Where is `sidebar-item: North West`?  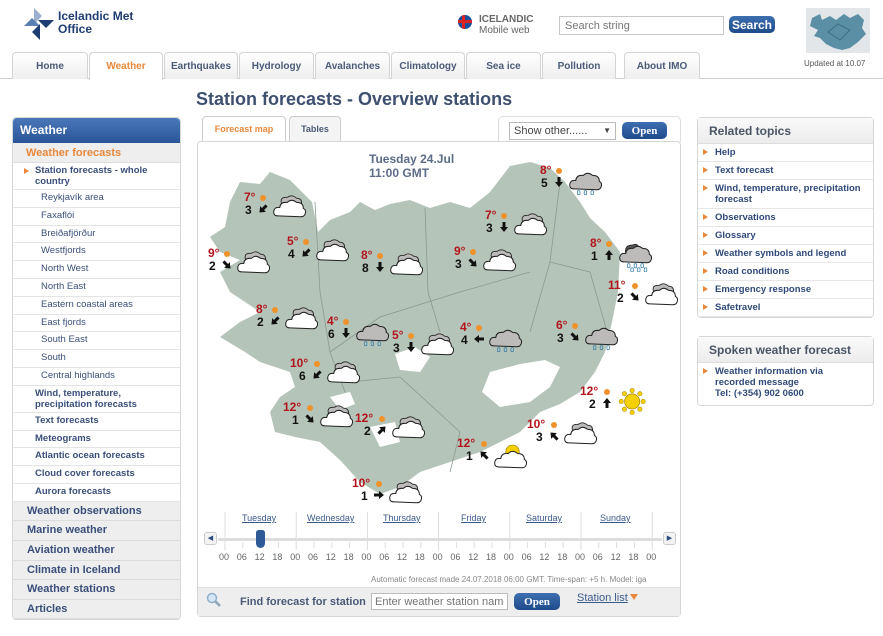
sidebar-item: North West is located at coordinates (96, 270).